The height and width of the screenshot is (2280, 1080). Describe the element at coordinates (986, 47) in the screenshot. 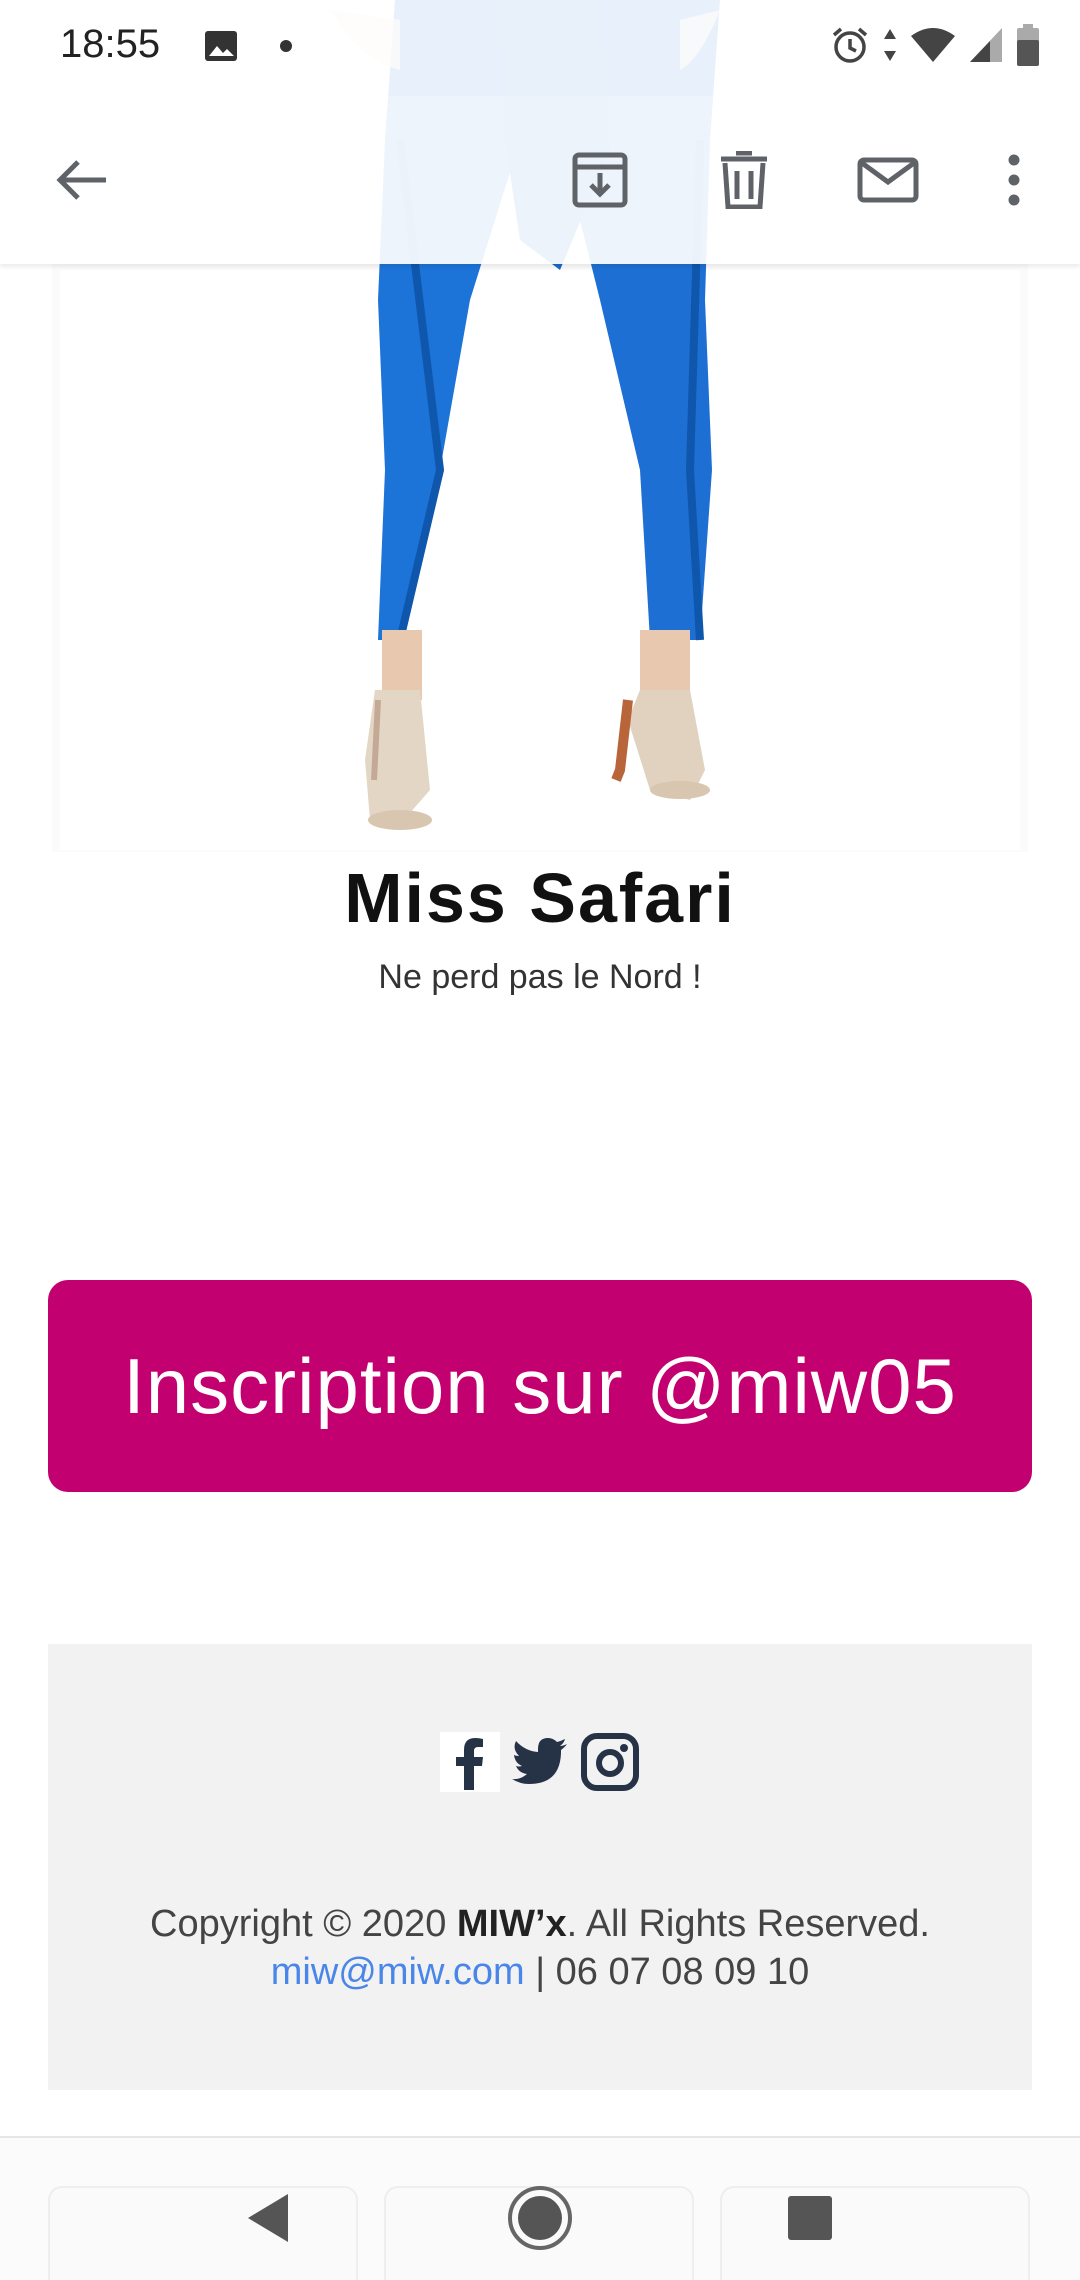

I see `signal-icon` at that location.